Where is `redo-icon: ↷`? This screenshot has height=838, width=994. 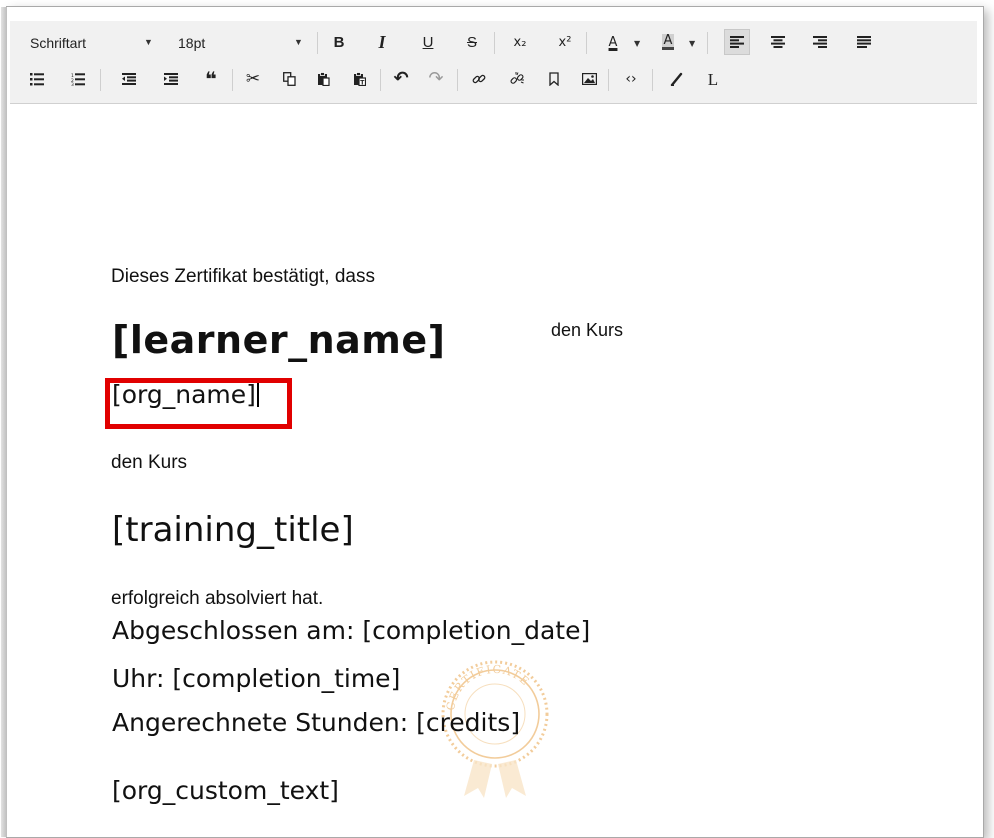 redo-icon: ↷ is located at coordinates (436, 79).